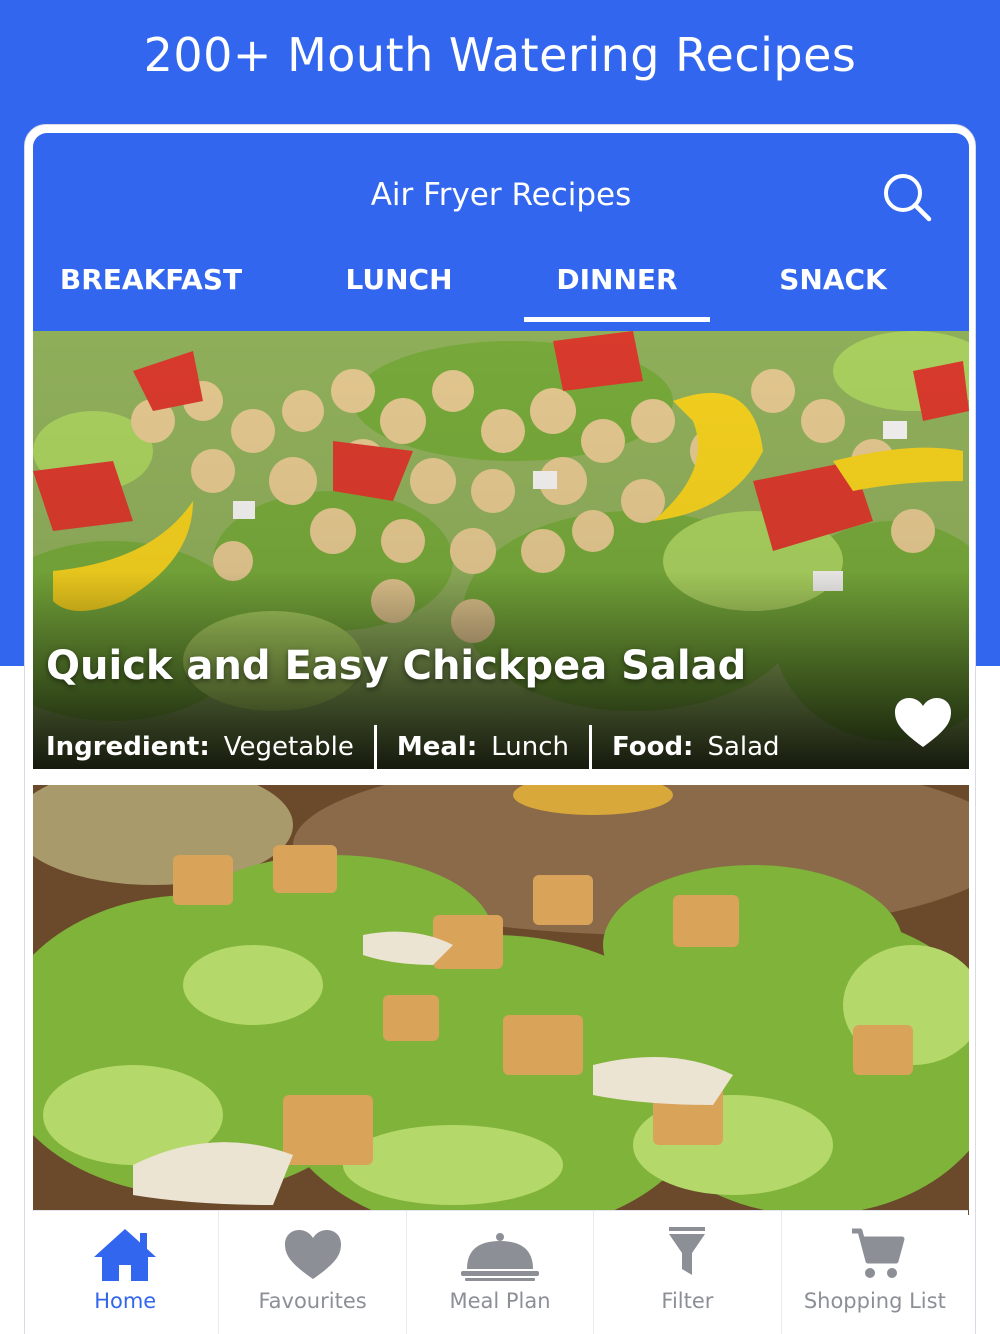 The image size is (1000, 1334). I want to click on search-button, so click(909, 199).